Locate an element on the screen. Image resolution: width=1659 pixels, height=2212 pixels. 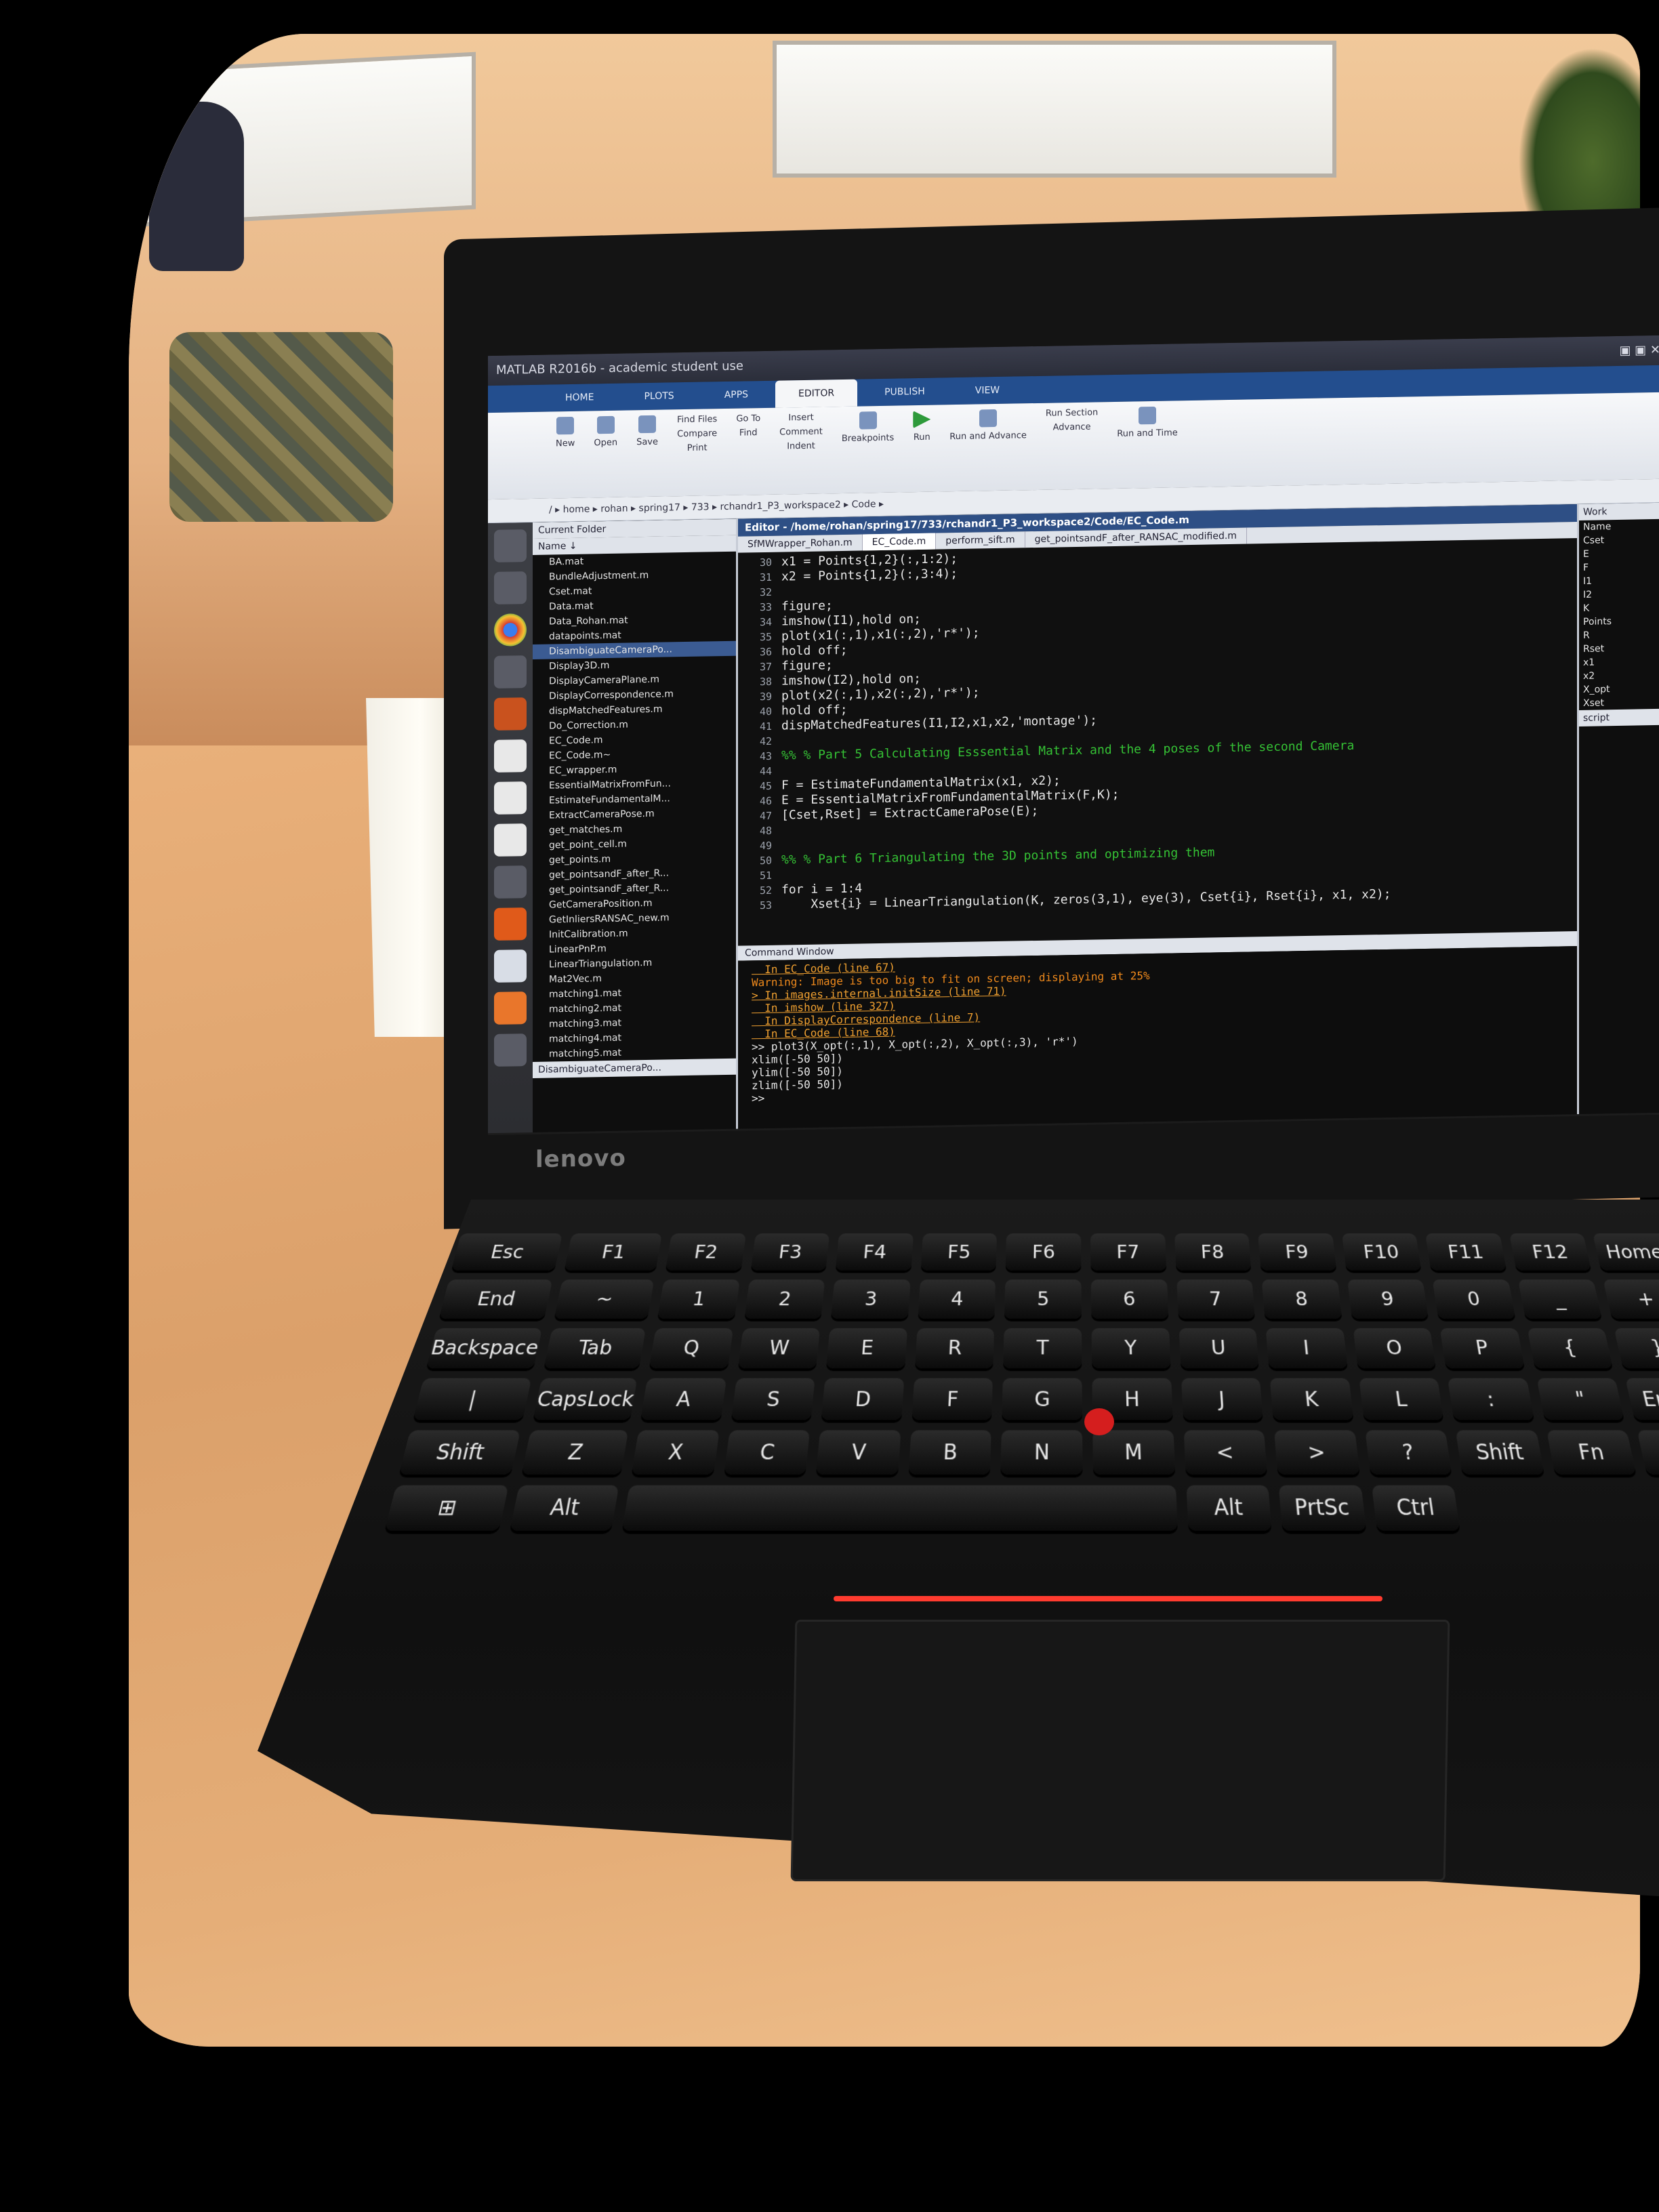
presentation-icon is located at coordinates (511, 798).